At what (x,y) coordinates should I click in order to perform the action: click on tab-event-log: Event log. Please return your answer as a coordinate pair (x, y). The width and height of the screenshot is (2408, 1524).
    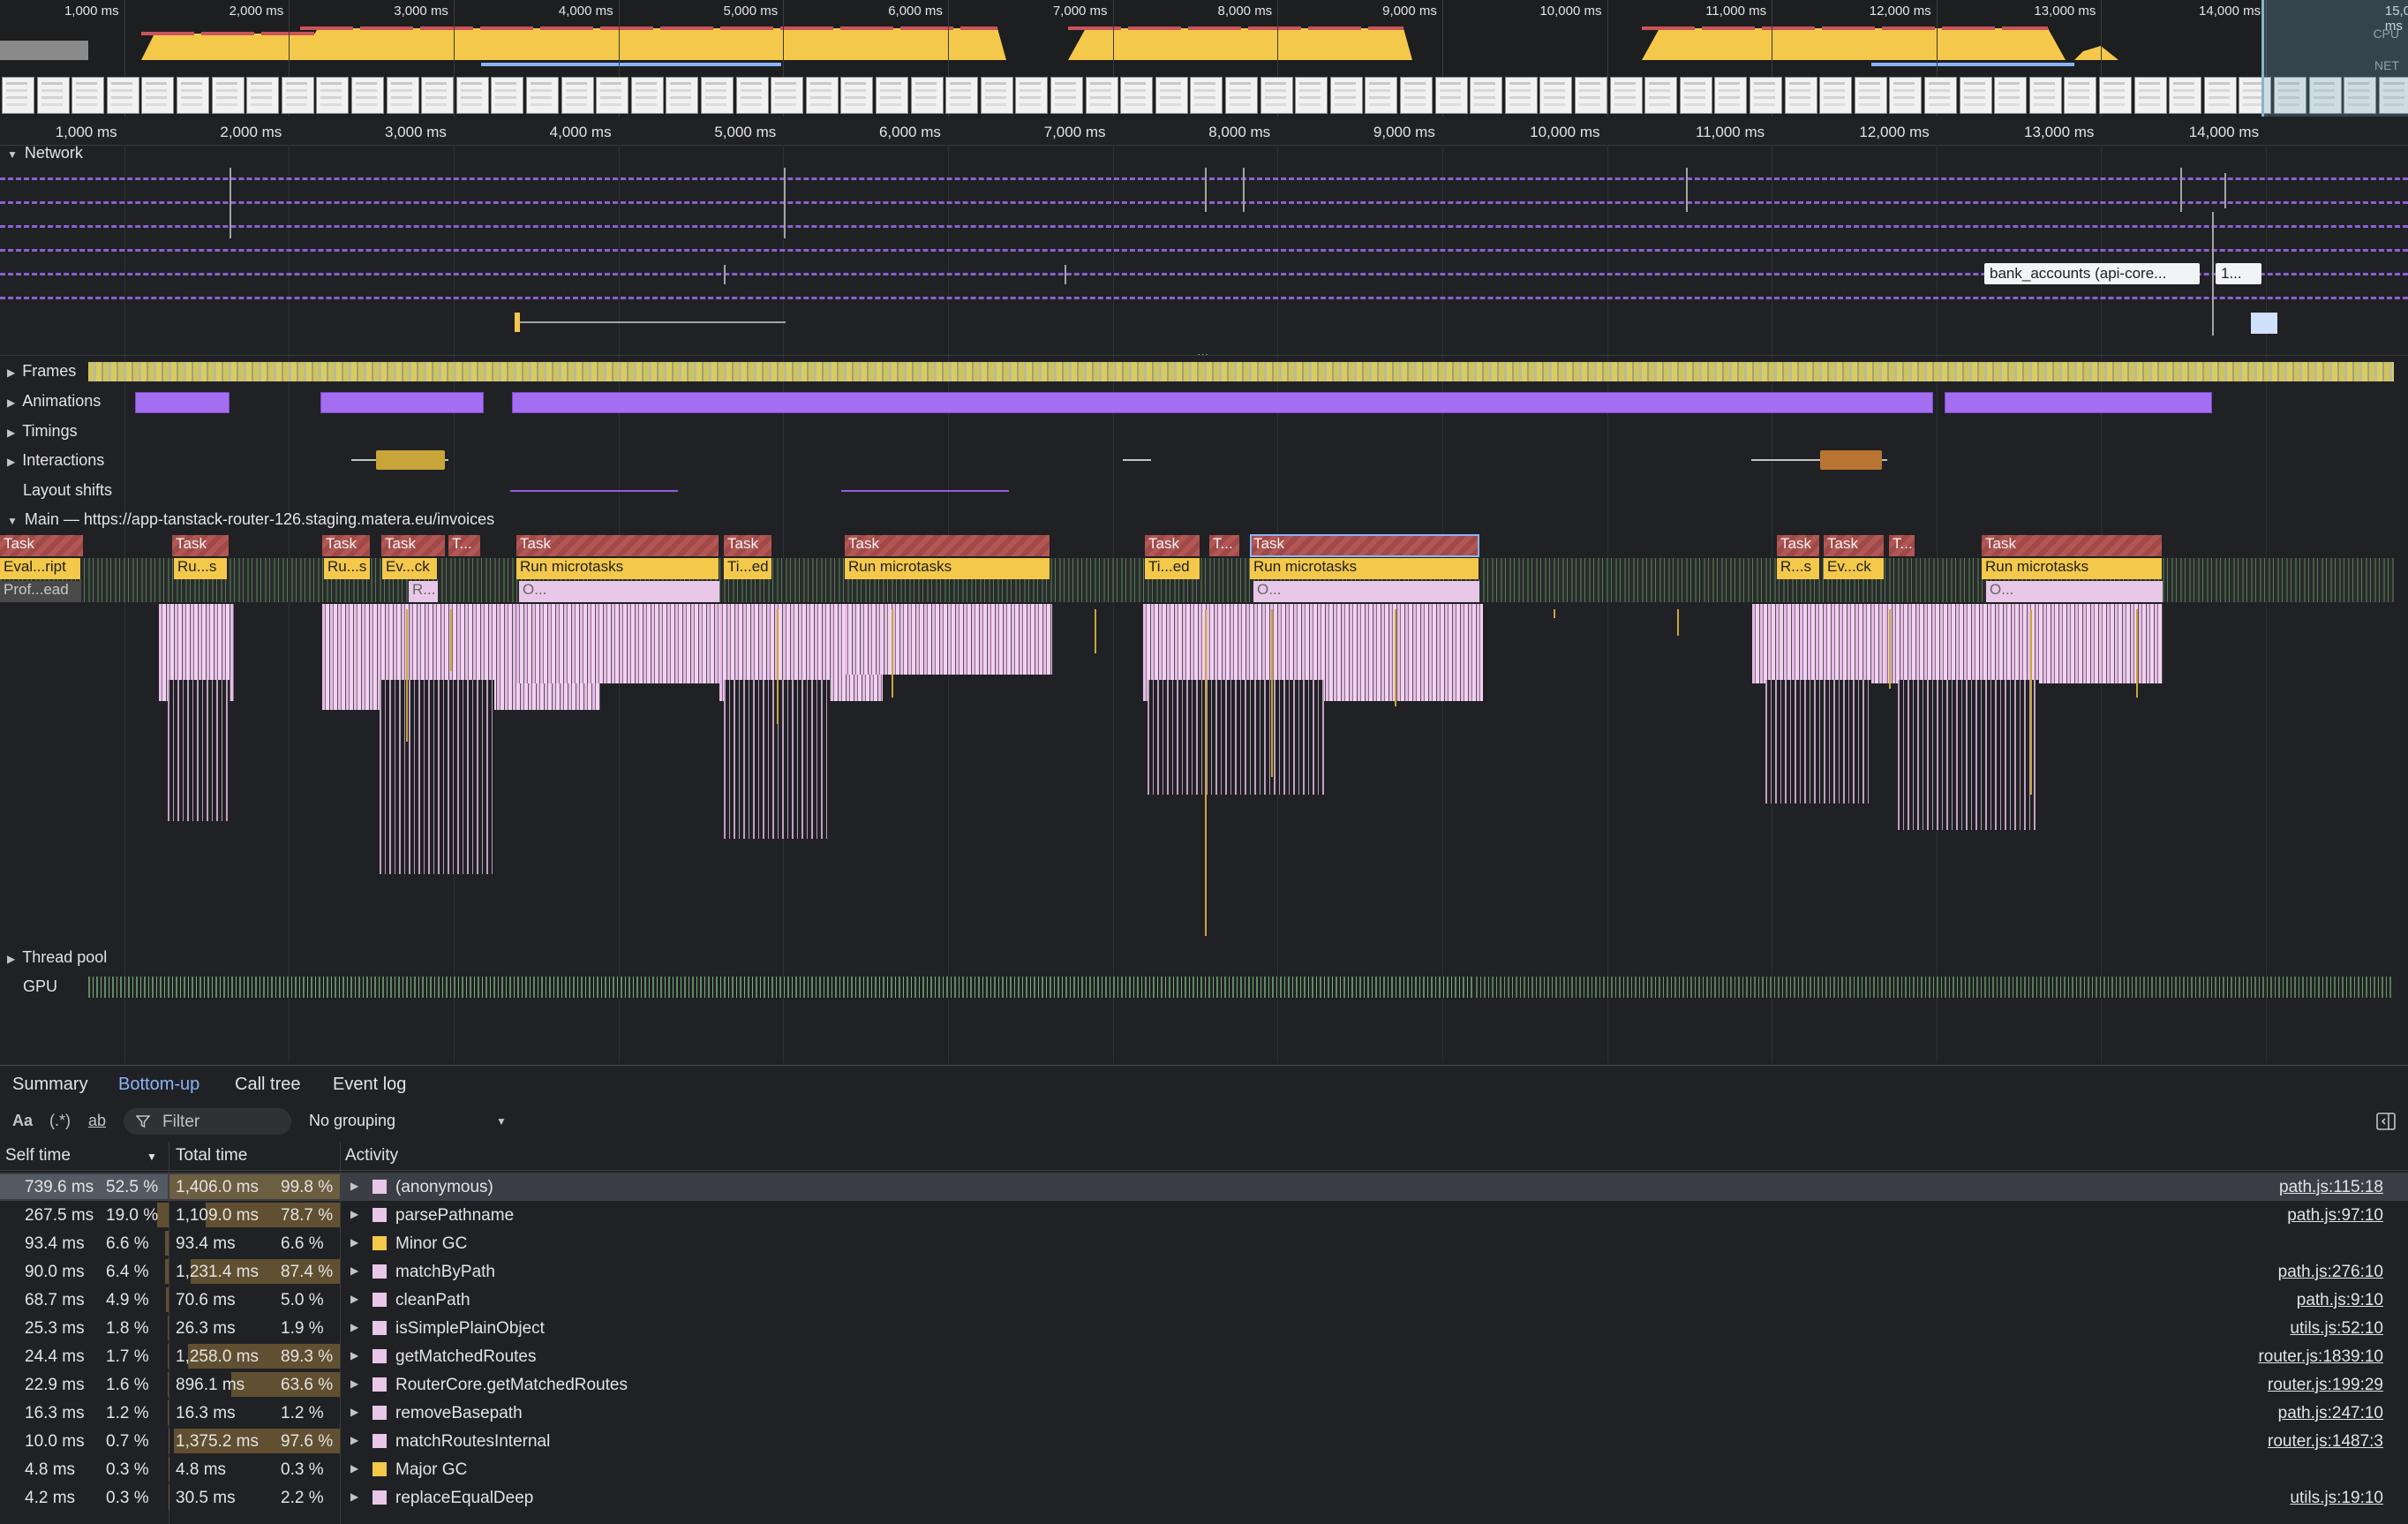
    Looking at the image, I should click on (369, 1085).